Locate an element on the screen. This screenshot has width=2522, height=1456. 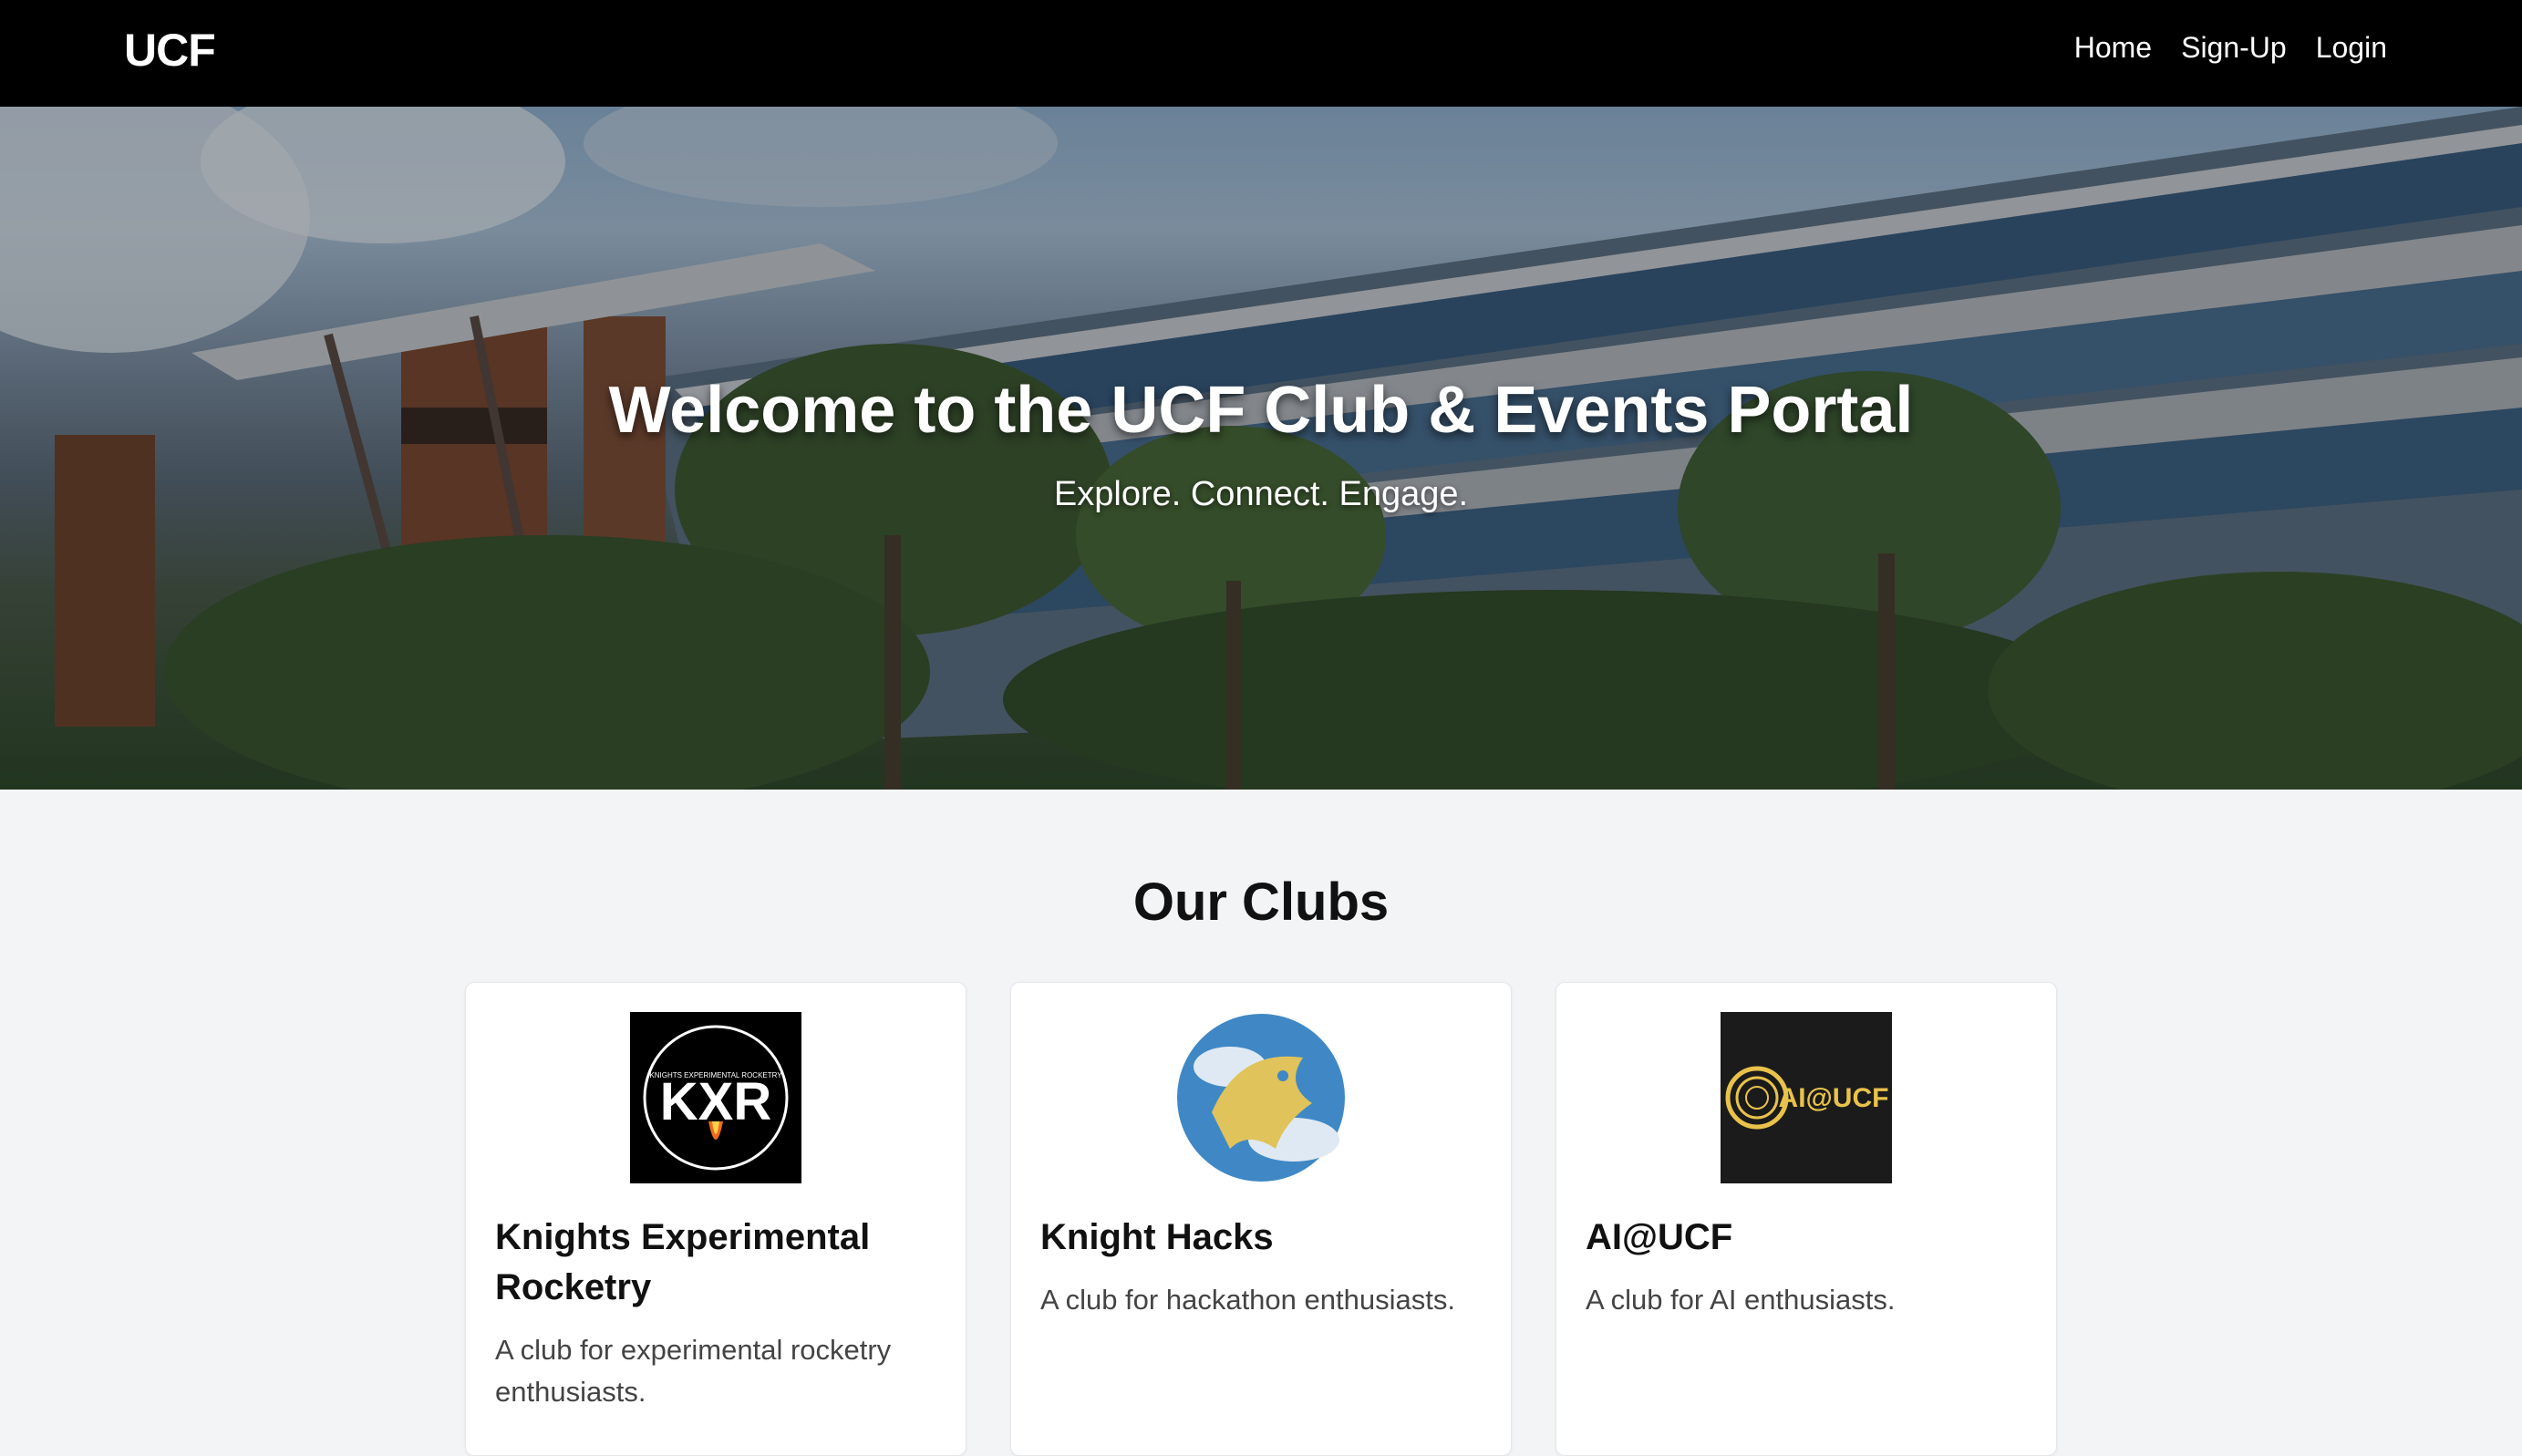
kxr-logo: KNIGHTS EXPERIMENTAL ROCKETRY KXR is located at coordinates (716, 1098).